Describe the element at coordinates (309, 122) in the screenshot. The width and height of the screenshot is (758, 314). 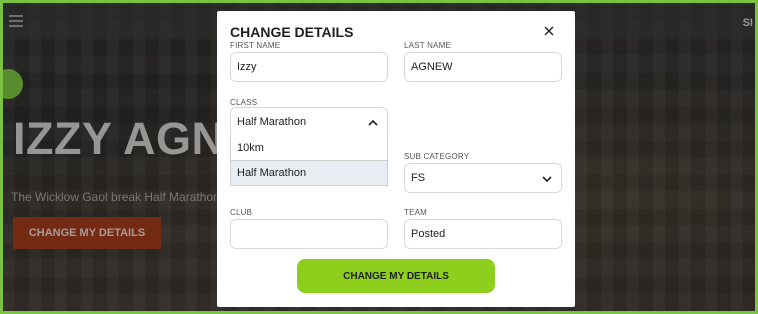
I see `class-select: Half Marathon` at that location.